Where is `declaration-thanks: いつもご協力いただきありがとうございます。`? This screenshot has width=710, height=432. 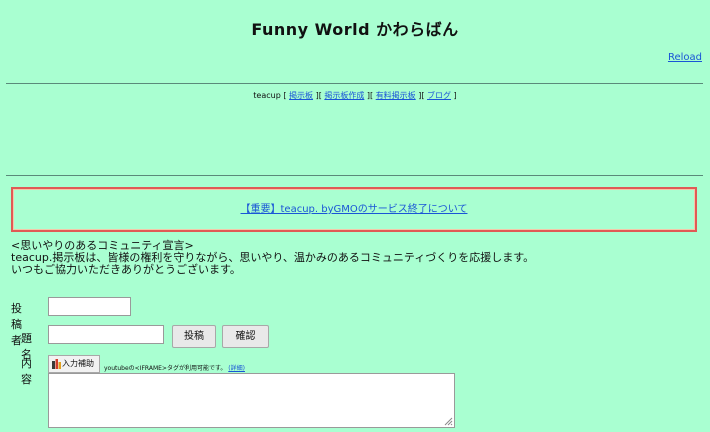
declaration-thanks: いつもご協力いただきありがとうございます。 is located at coordinates (126, 269).